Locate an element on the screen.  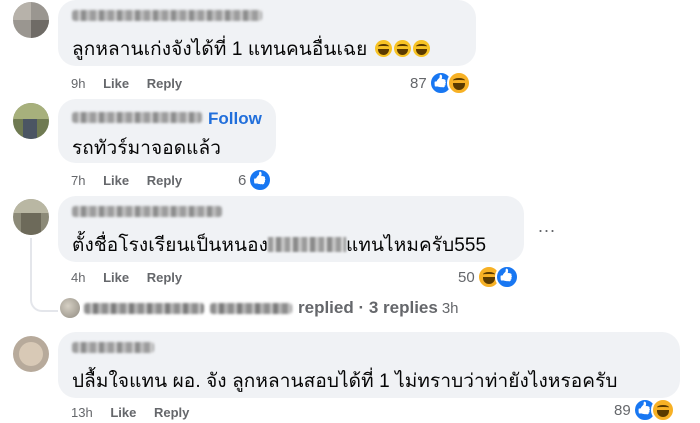
replies-time: 3h is located at coordinates (450, 308).